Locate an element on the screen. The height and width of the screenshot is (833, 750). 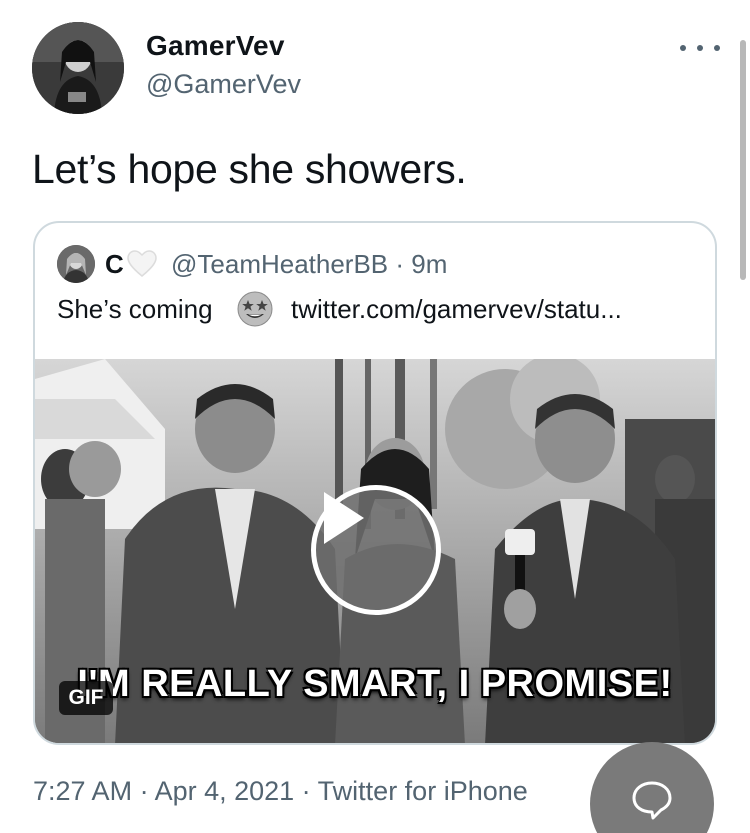
compose-reply-button is located at coordinates (652, 787).